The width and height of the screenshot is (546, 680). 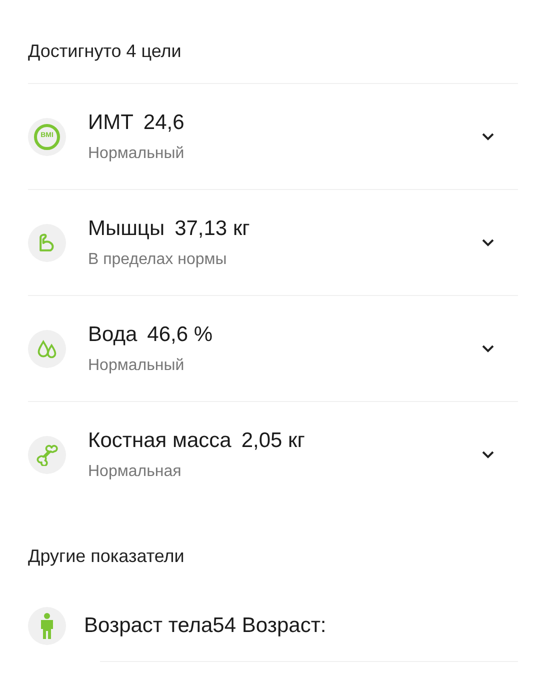 What do you see at coordinates (107, 556) in the screenshot?
I see `section-heading: Другие показатели` at bounding box center [107, 556].